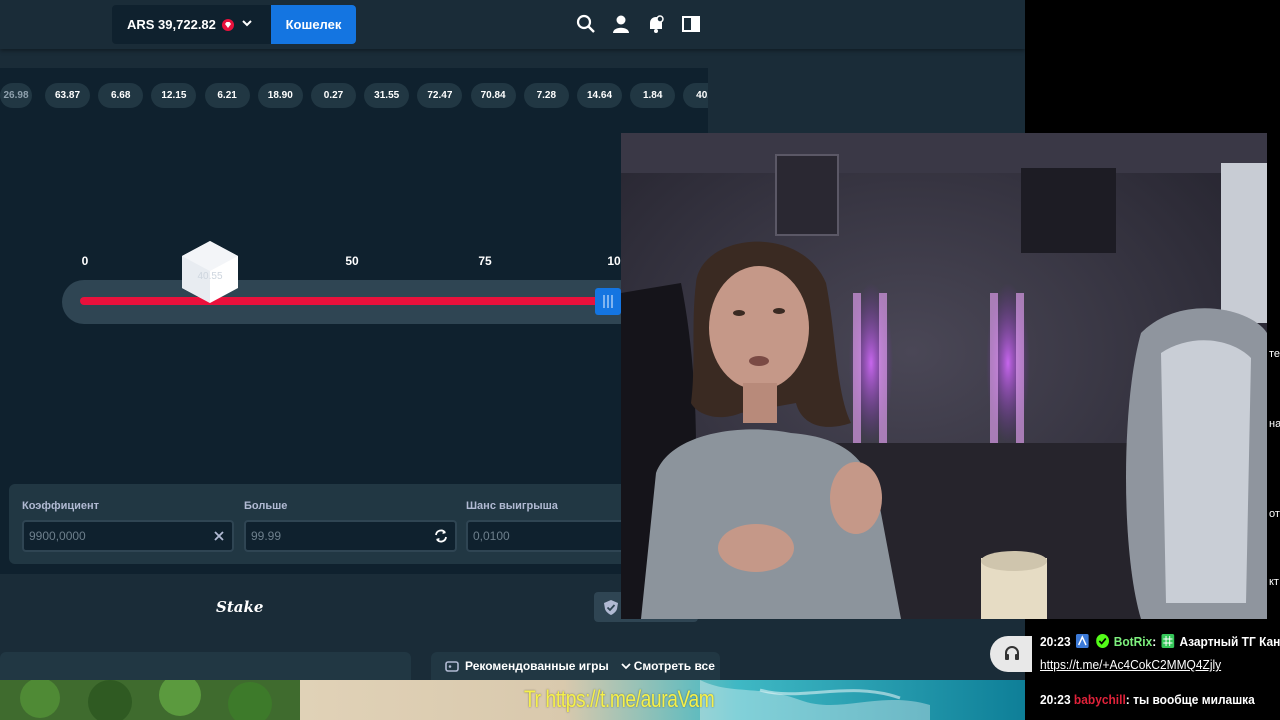 The height and width of the screenshot is (720, 1280). Describe the element at coordinates (266, 506) in the screenshot. I see `roll-over-label: Больше` at that location.